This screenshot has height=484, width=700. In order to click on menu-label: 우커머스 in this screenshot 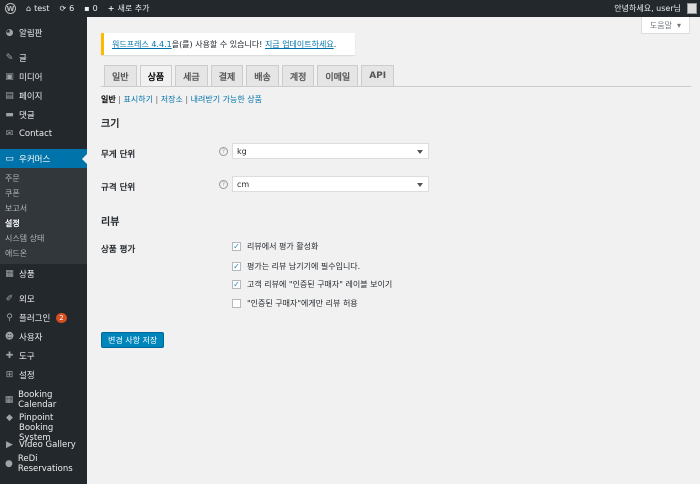, I will do `click(35, 159)`.